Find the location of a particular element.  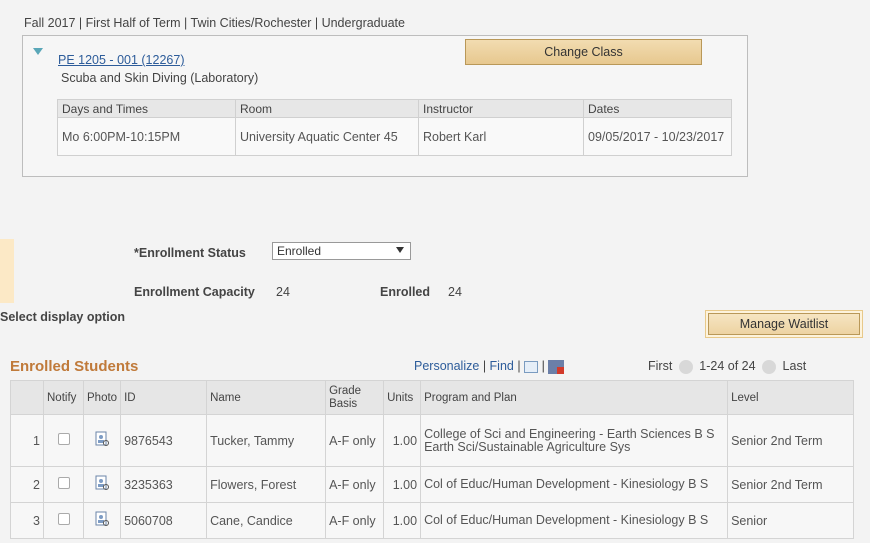

first-label: First is located at coordinates (660, 366).